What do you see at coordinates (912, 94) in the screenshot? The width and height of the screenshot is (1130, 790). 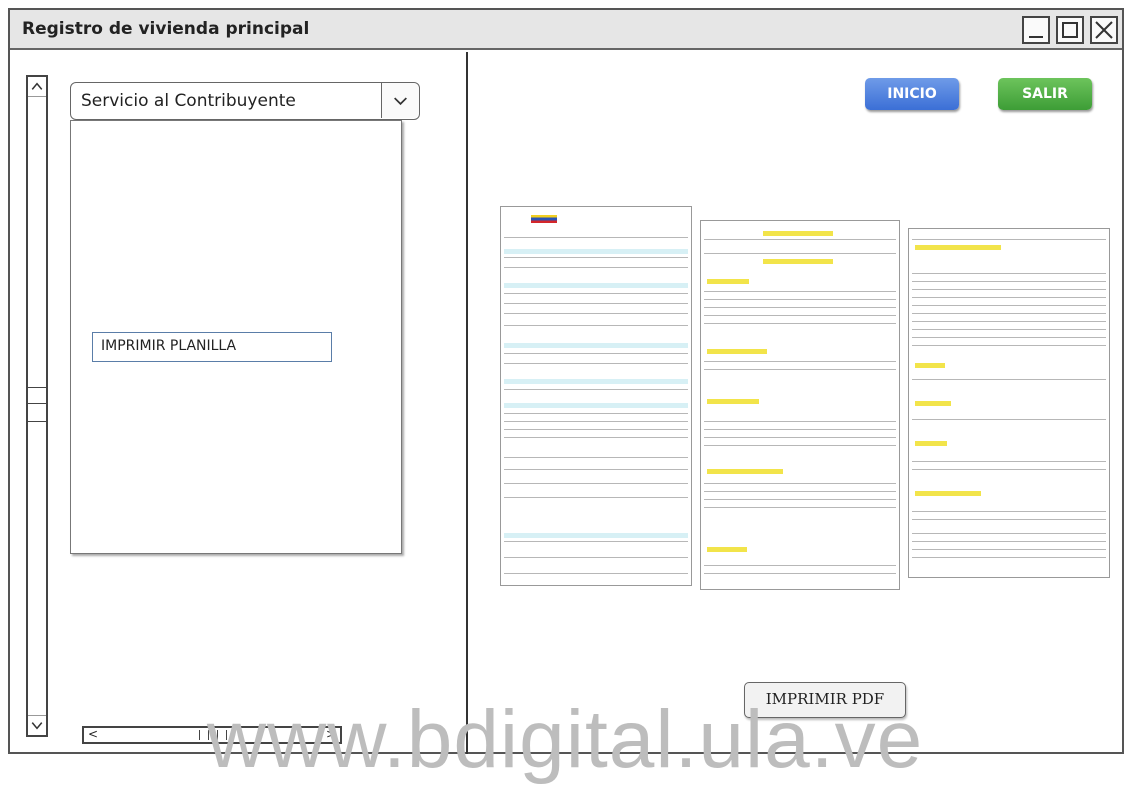 I see `inicio-button: INICIO` at bounding box center [912, 94].